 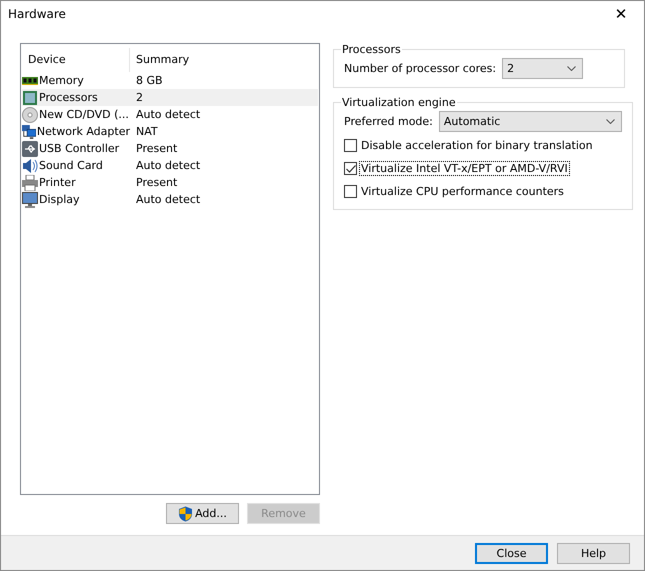 I want to click on device-row: New CD/DVD (... Auto detect, so click(x=170, y=114).